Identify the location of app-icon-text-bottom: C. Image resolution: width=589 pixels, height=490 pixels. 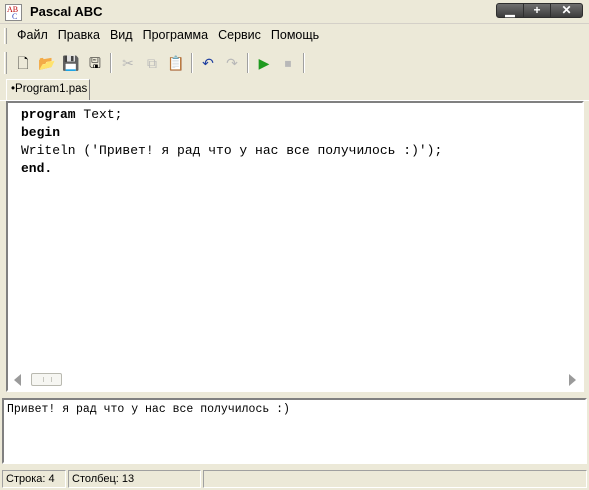
(15, 16).